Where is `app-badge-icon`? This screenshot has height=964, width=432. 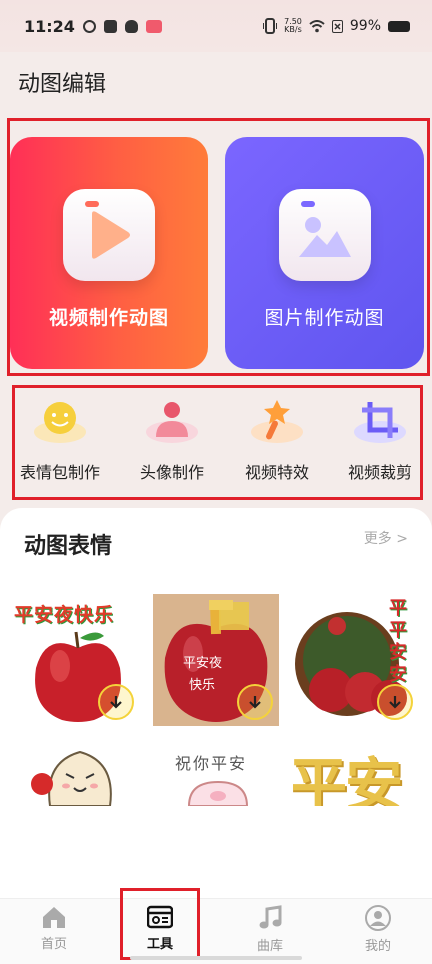 app-badge-icon is located at coordinates (153, 26).